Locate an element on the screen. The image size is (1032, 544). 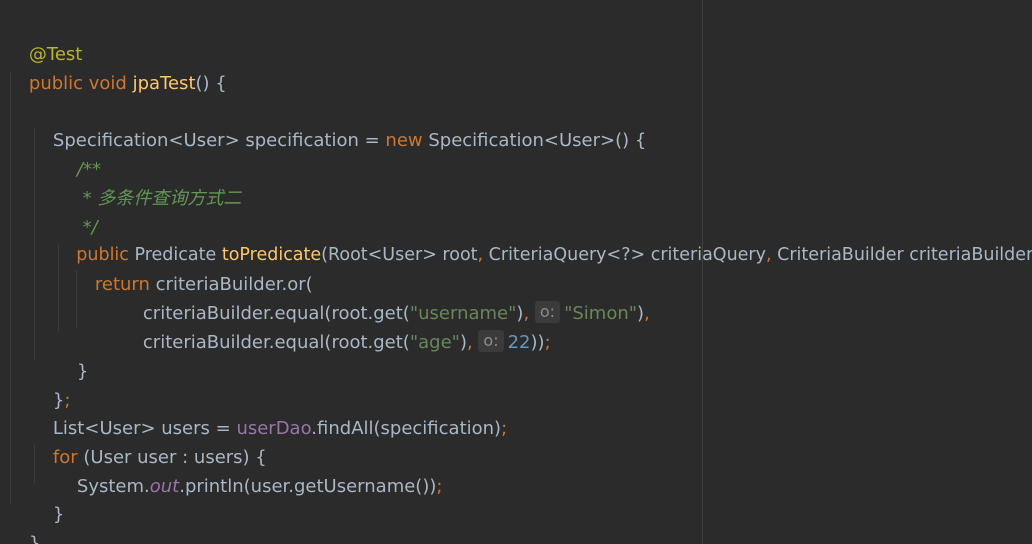
parameter-hint: o: is located at coordinates (491, 341).